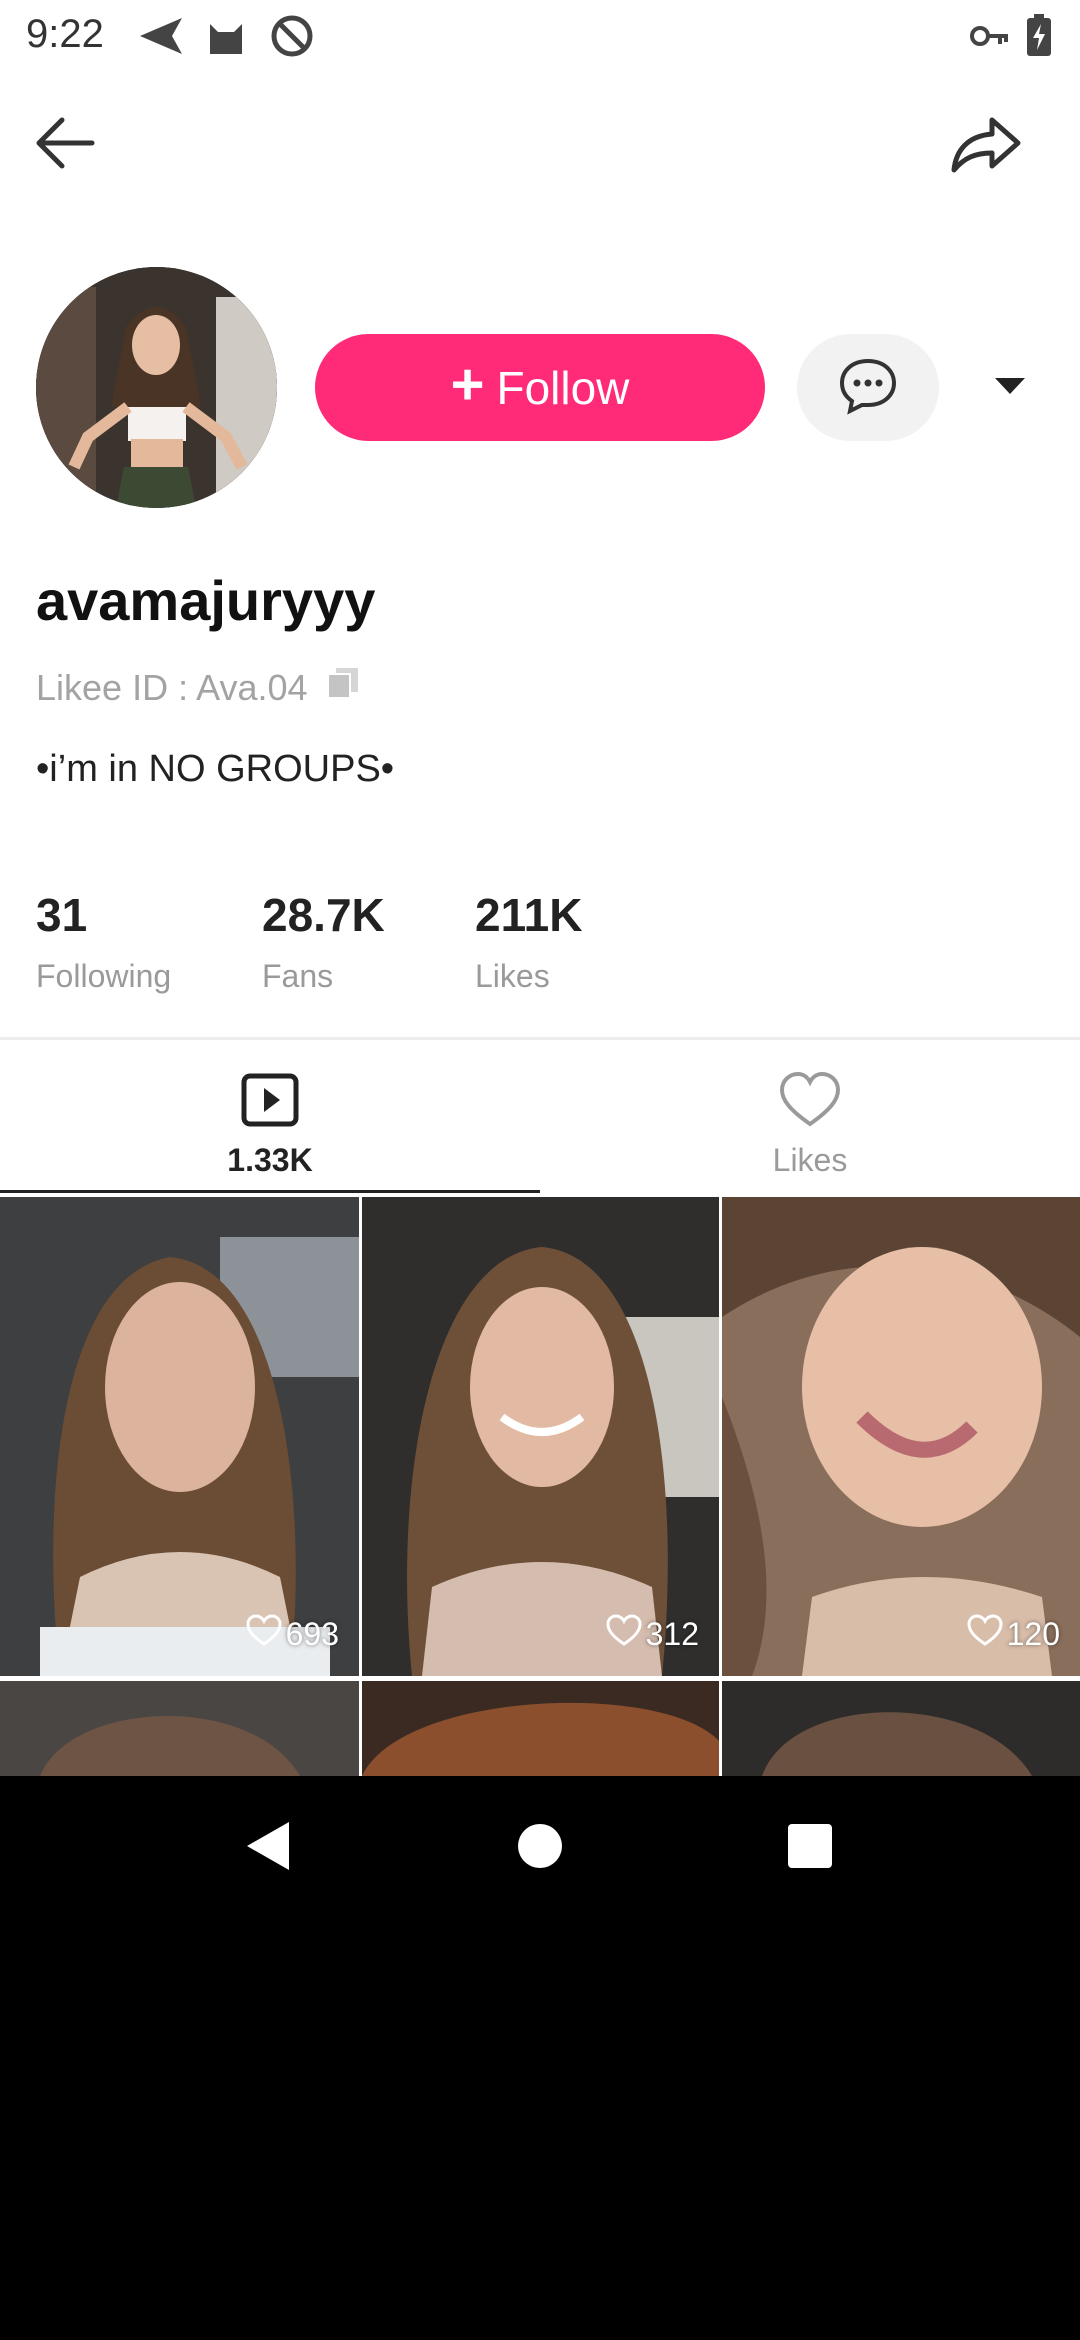 The width and height of the screenshot is (1080, 2340). Describe the element at coordinates (62, 915) in the screenshot. I see `stat-value: 31` at that location.